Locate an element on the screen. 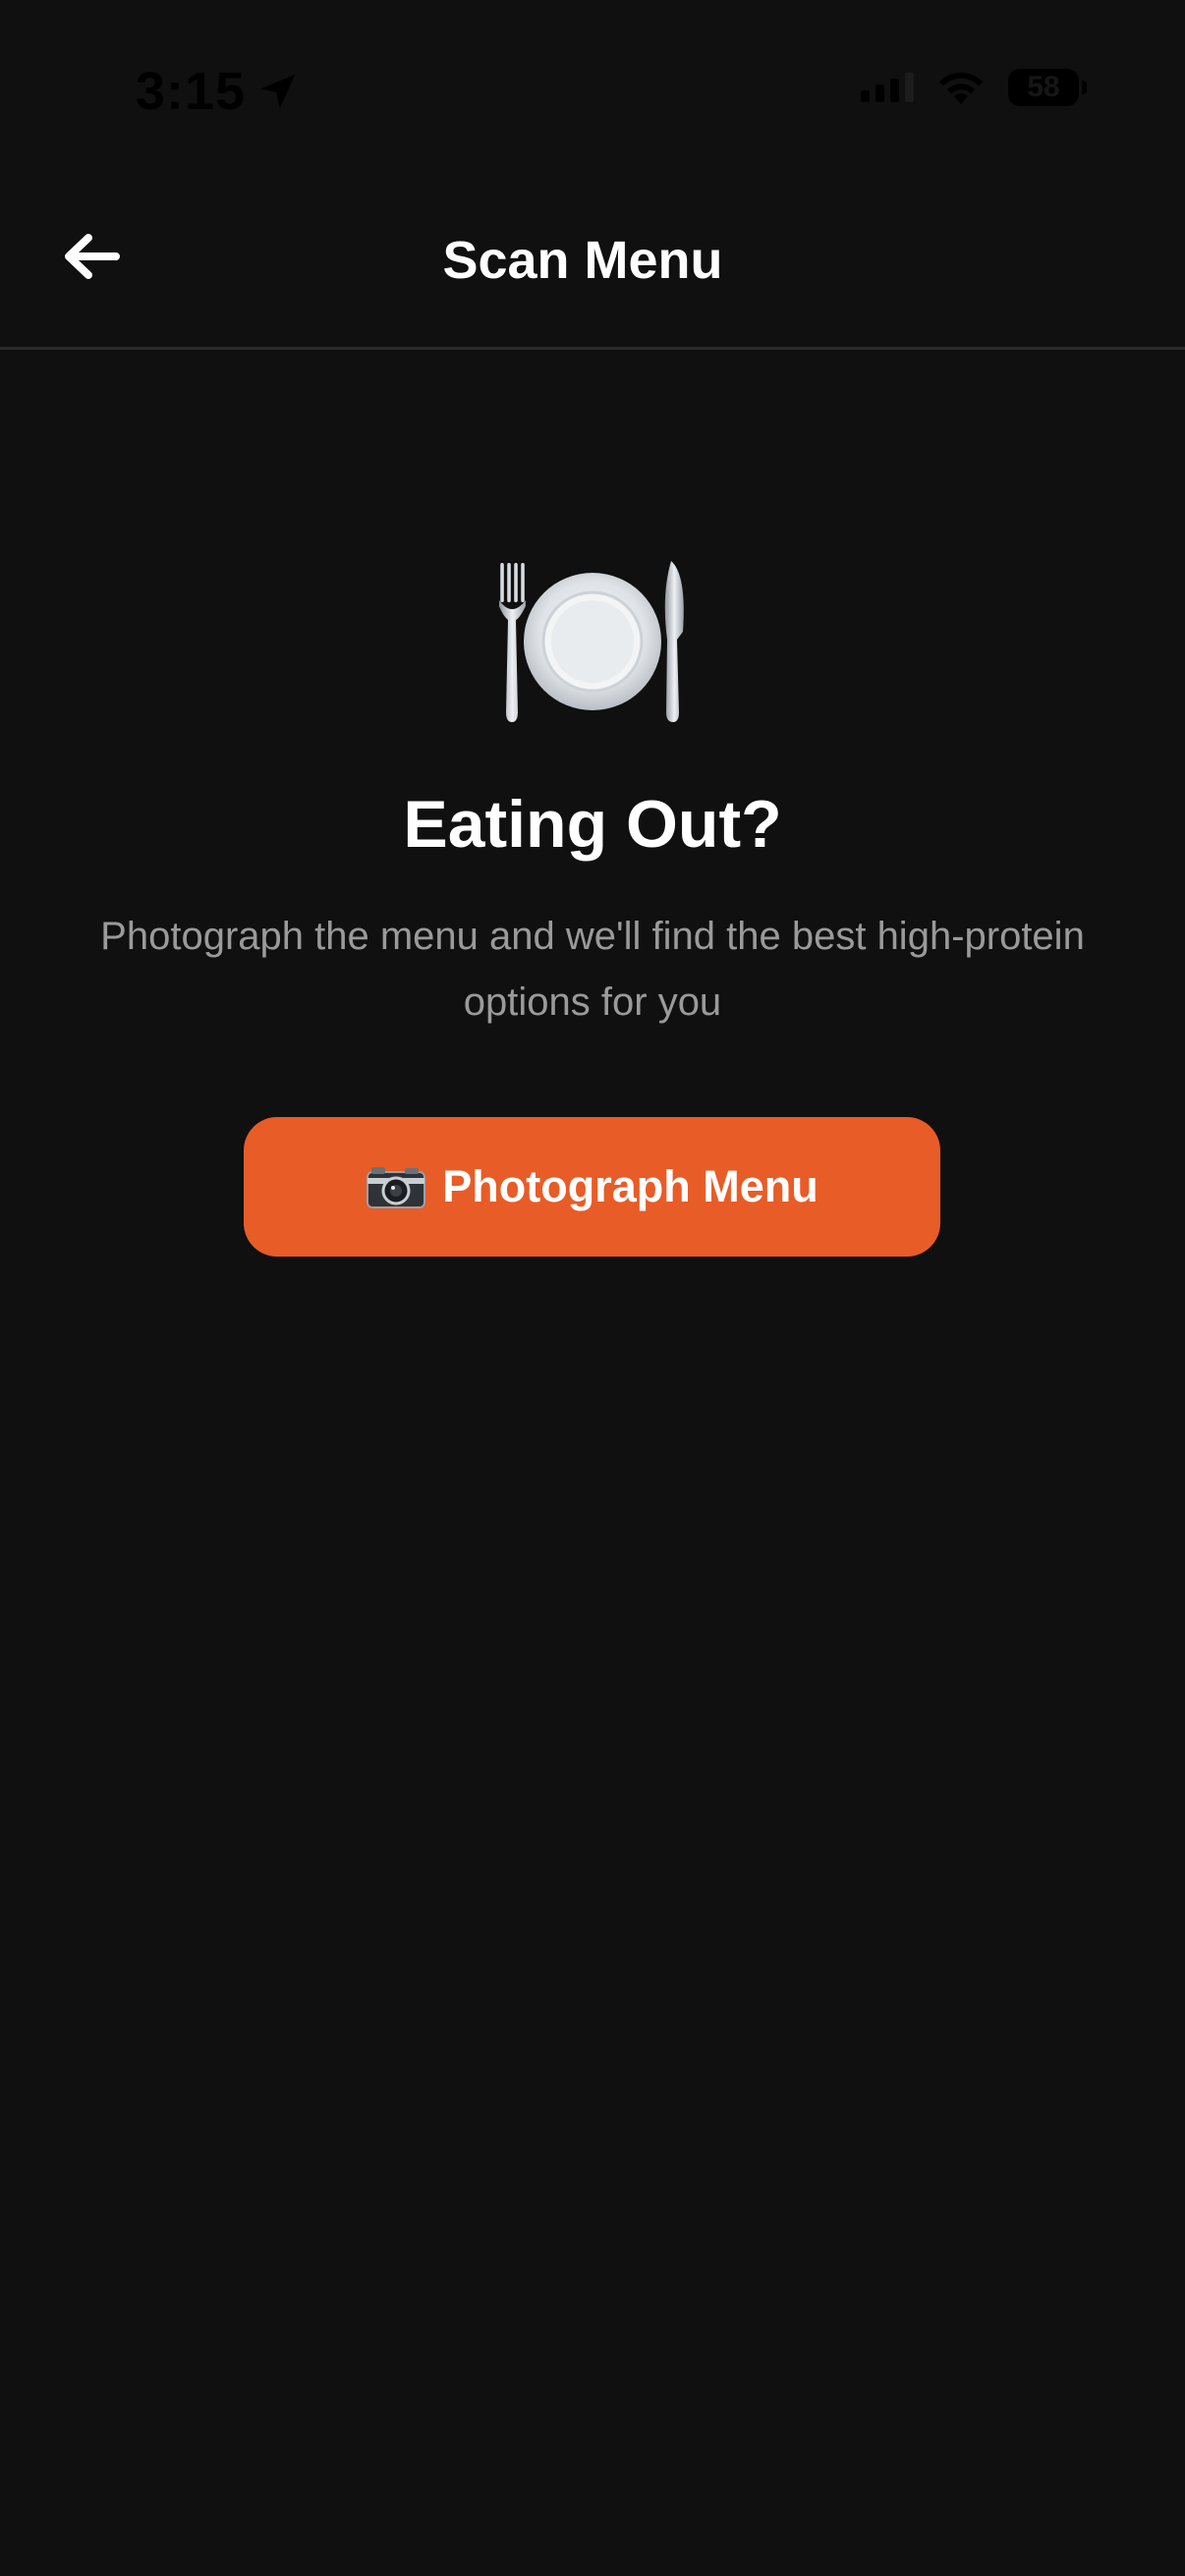  fork-knife-plate-icon is located at coordinates (592, 641).